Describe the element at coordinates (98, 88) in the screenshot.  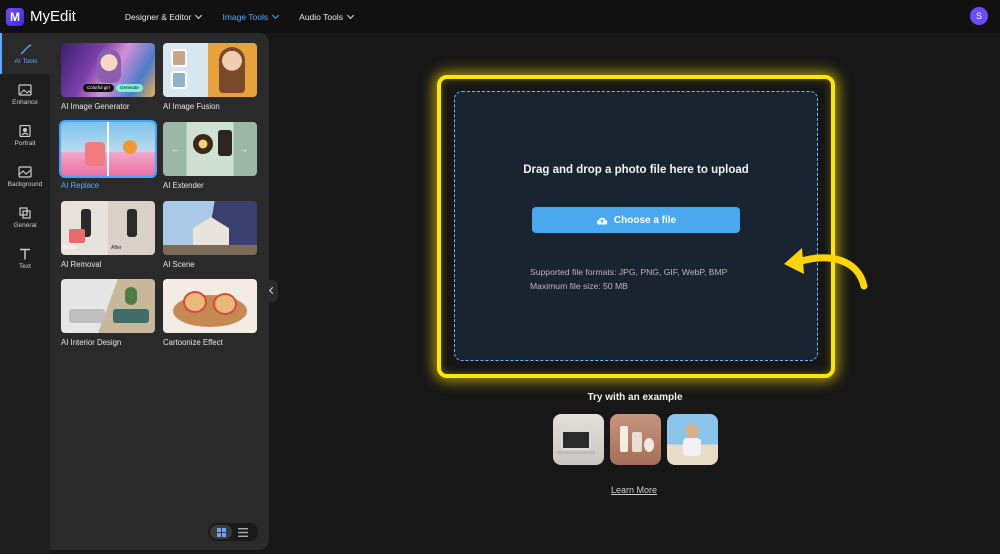
I see `prompt-badge: Colorful girl` at that location.